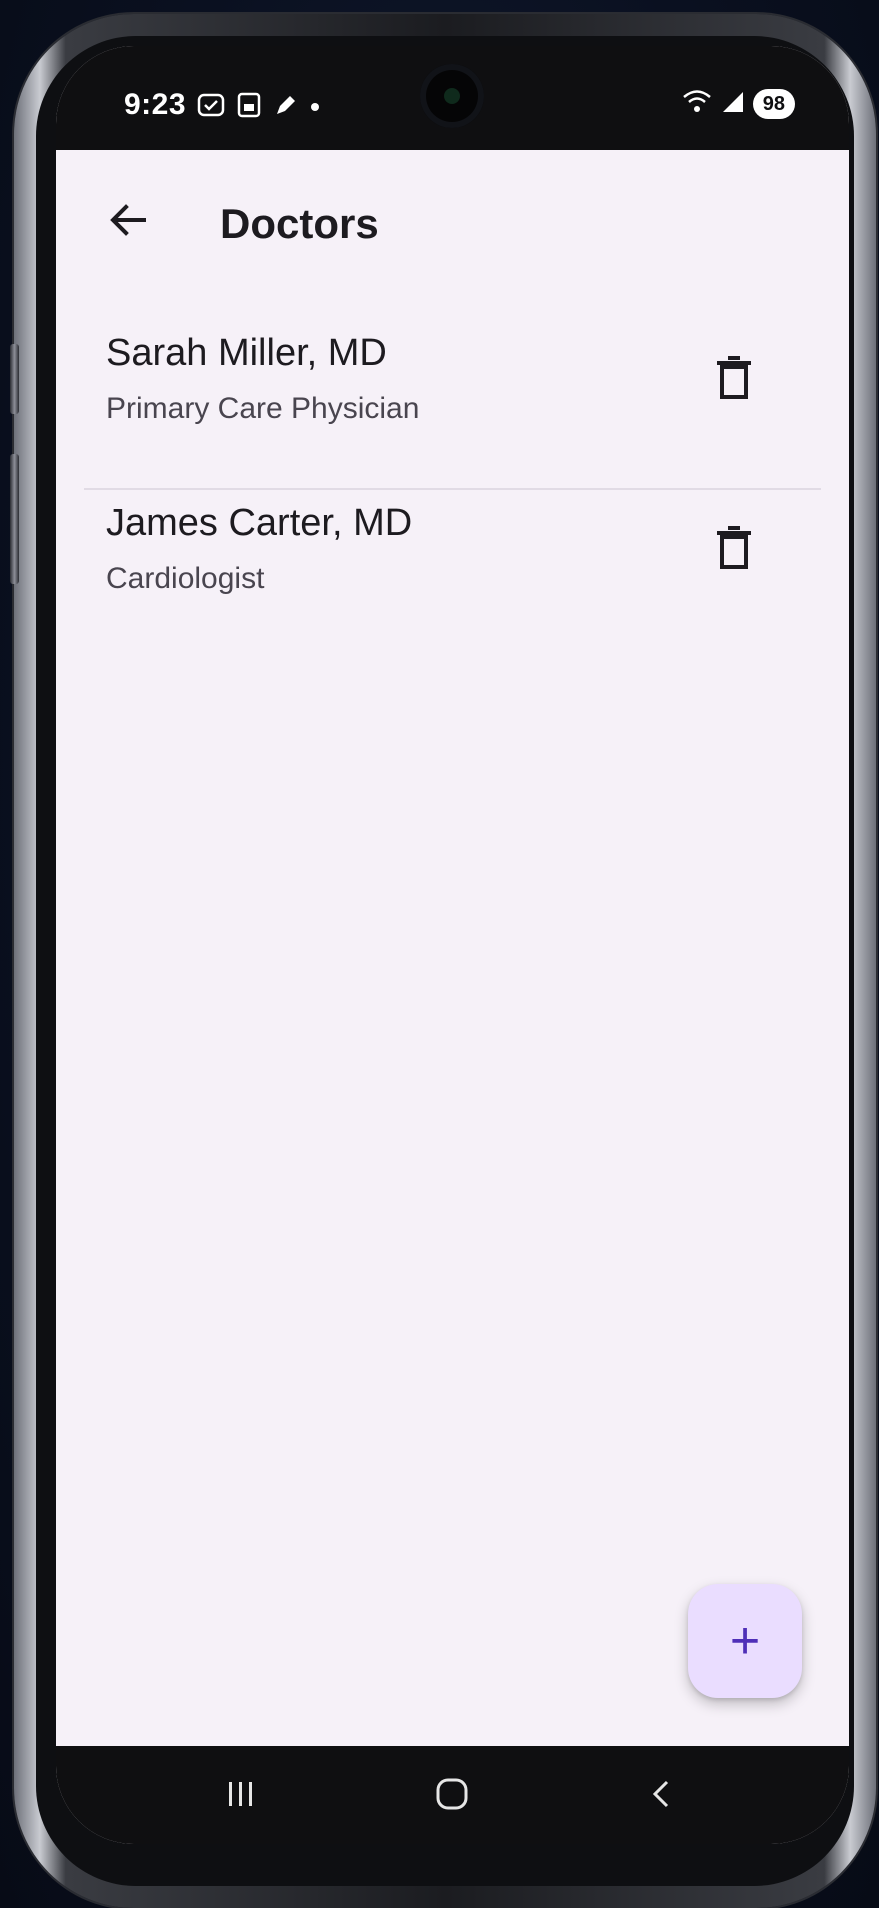  What do you see at coordinates (249, 107) in the screenshot?
I see `screenshot-icon` at bounding box center [249, 107].